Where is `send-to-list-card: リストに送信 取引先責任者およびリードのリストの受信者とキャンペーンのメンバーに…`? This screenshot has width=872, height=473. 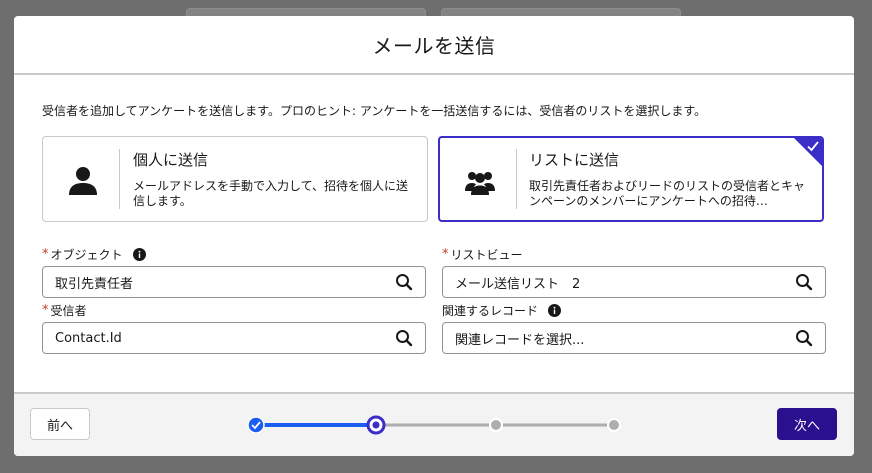
send-to-list-card: リストに送信 取引先責任者およびリードのリストの受信者とキャンペーンのメンバーに… is located at coordinates (631, 179).